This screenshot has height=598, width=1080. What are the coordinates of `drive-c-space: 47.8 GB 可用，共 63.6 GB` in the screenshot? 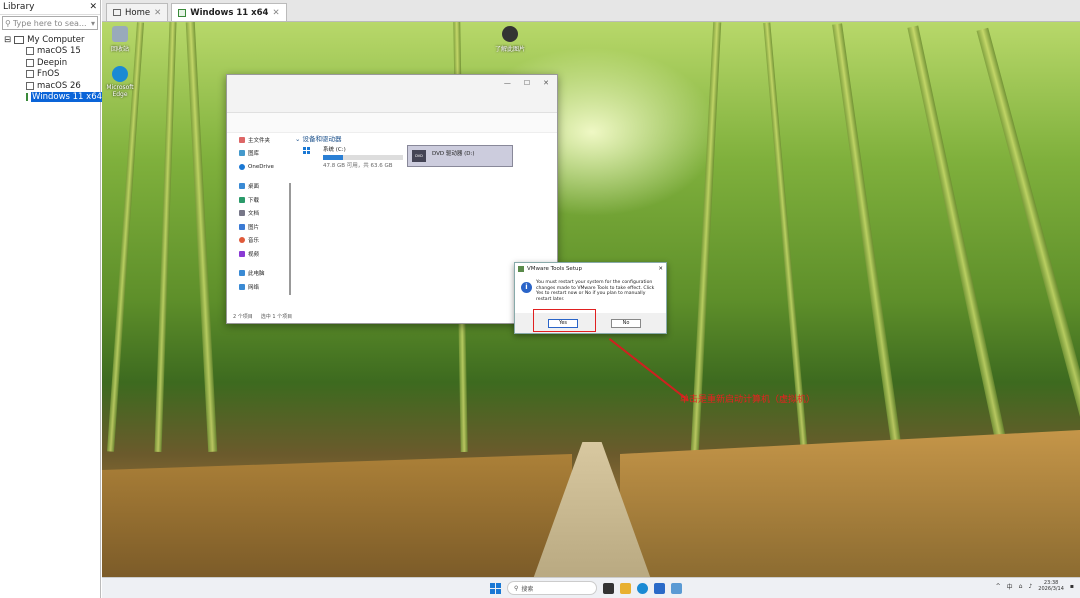 It's located at (358, 166).